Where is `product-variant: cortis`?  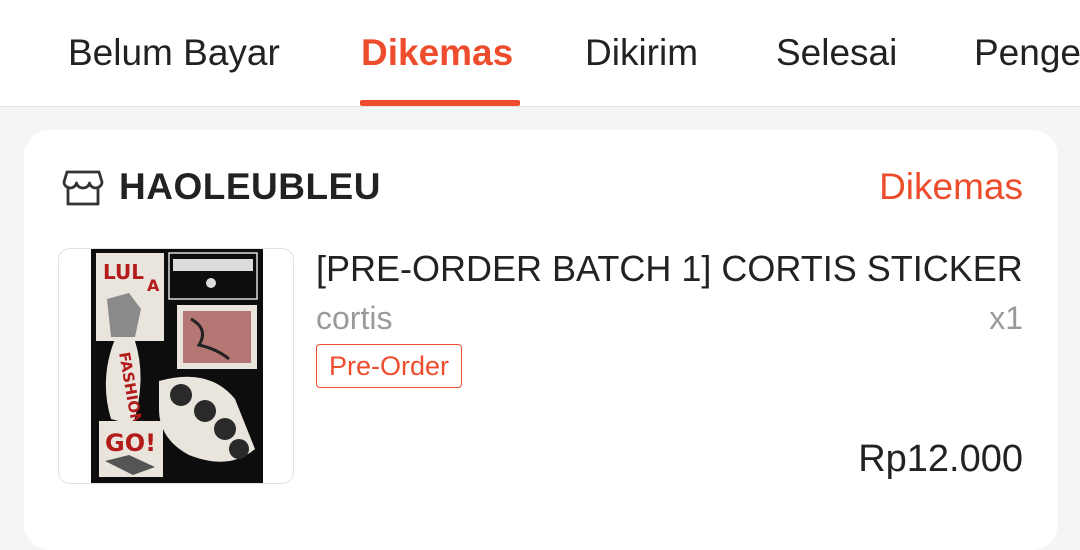 product-variant: cortis is located at coordinates (354, 318).